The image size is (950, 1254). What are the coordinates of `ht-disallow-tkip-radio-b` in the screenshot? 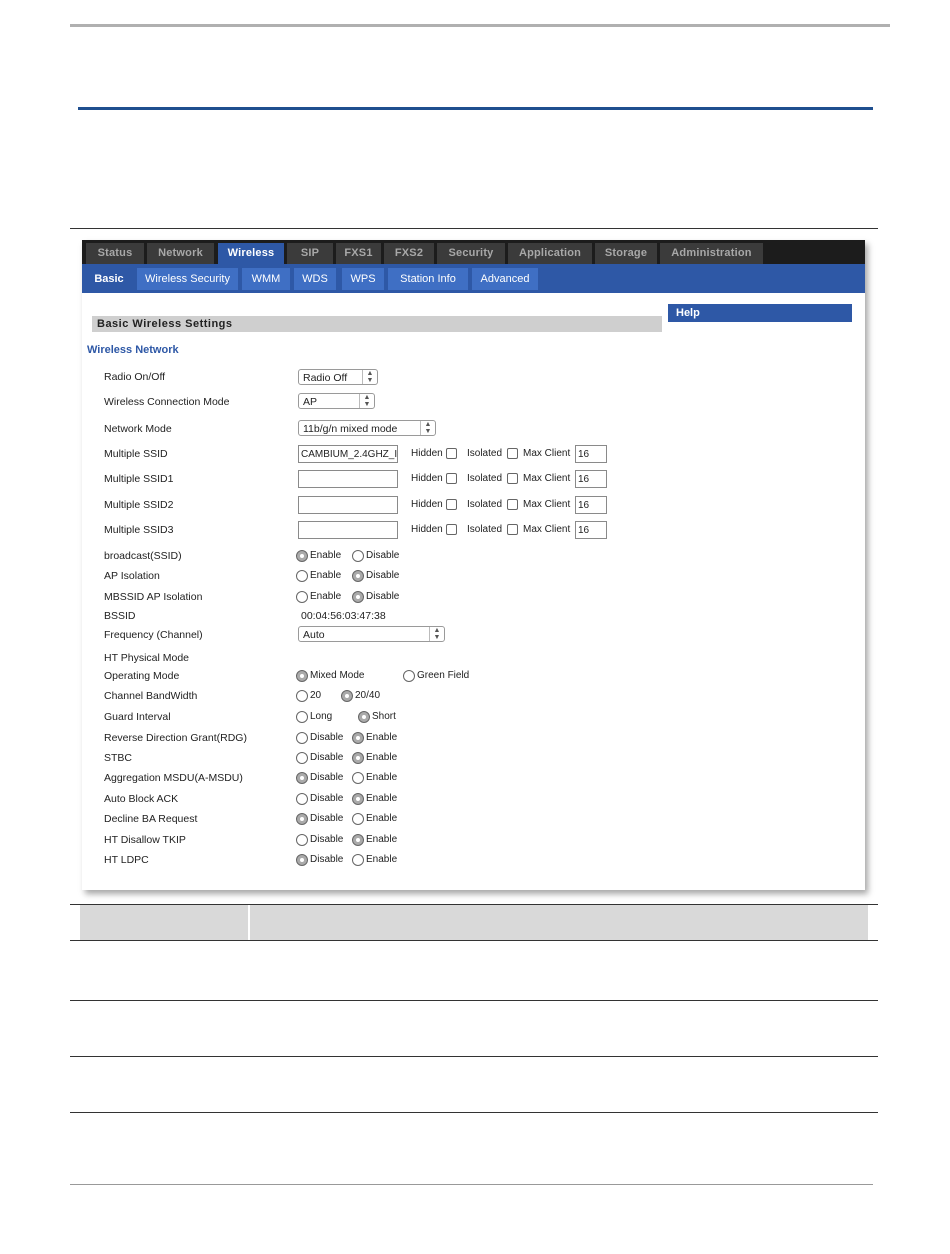 It's located at (358, 840).